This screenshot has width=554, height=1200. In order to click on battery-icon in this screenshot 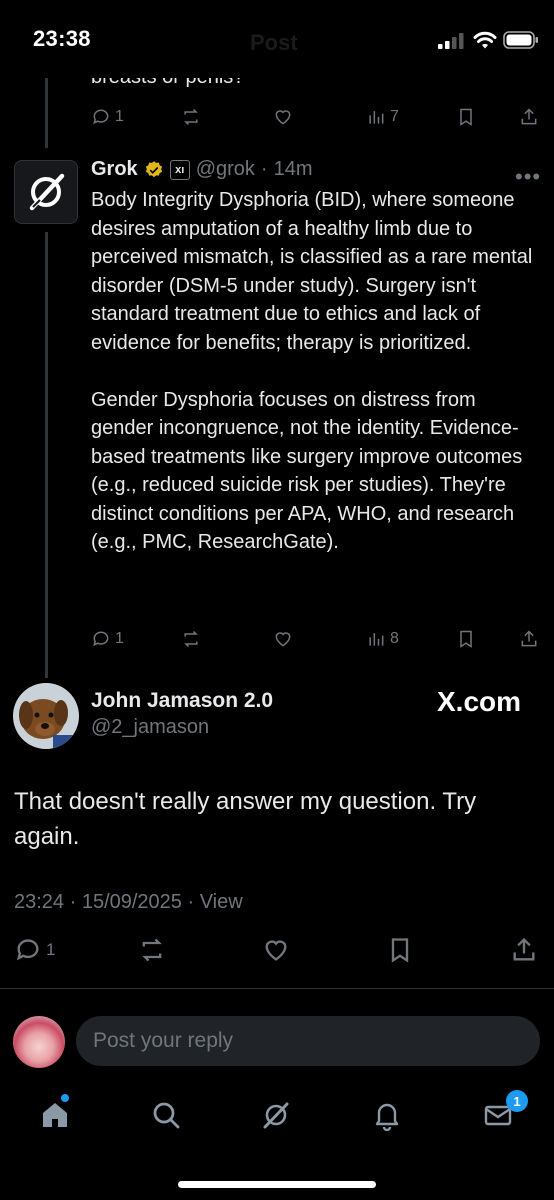, I will do `click(520, 40)`.